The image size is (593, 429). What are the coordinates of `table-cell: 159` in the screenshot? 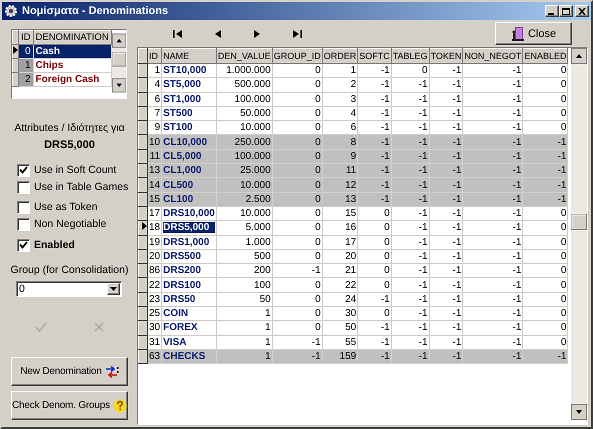 It's located at (340, 356).